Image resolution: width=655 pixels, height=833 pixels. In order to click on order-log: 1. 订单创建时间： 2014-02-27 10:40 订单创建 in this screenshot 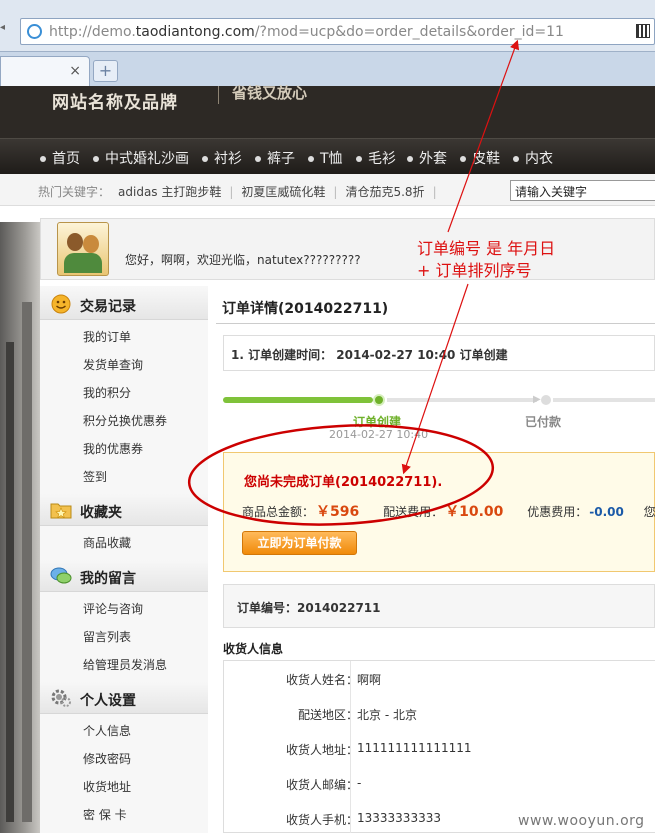, I will do `click(439, 353)`.